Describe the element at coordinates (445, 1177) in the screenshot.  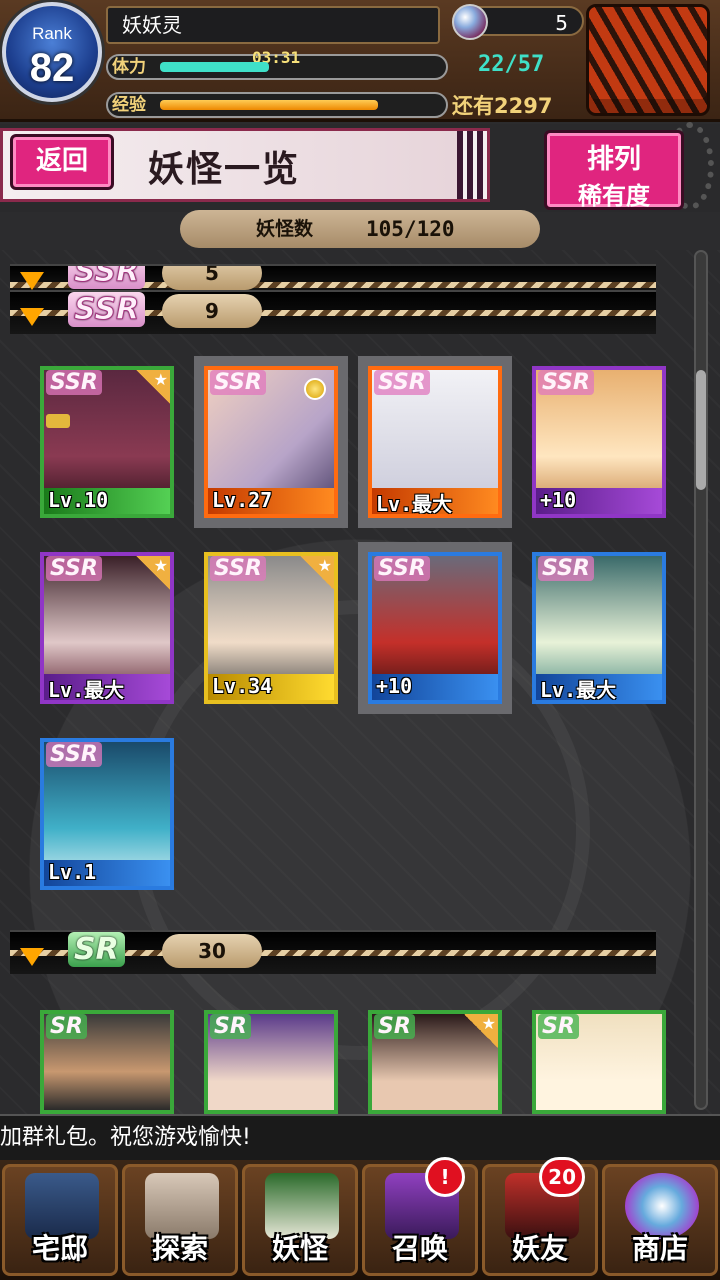
I see `notification-badge: !` at that location.